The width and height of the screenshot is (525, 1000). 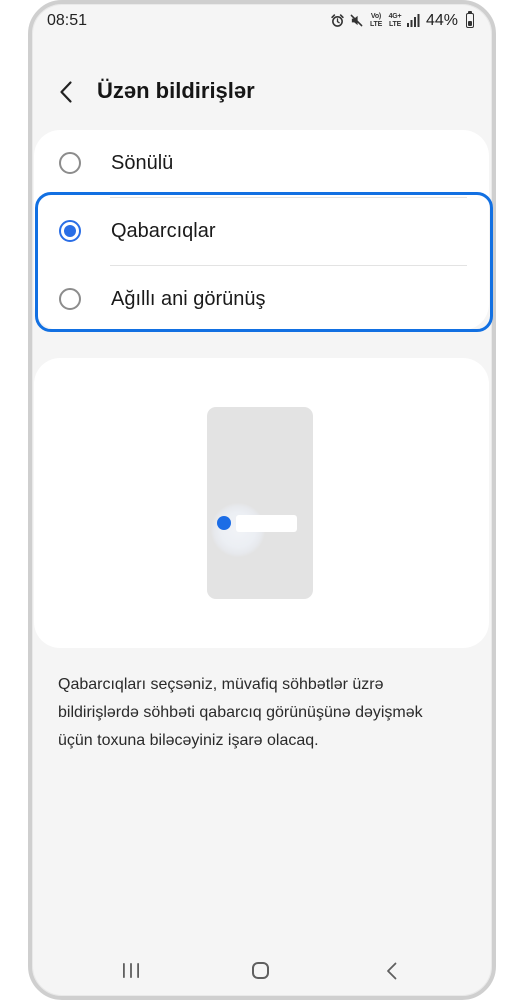 I want to click on battery-fill, so click(x=470, y=23).